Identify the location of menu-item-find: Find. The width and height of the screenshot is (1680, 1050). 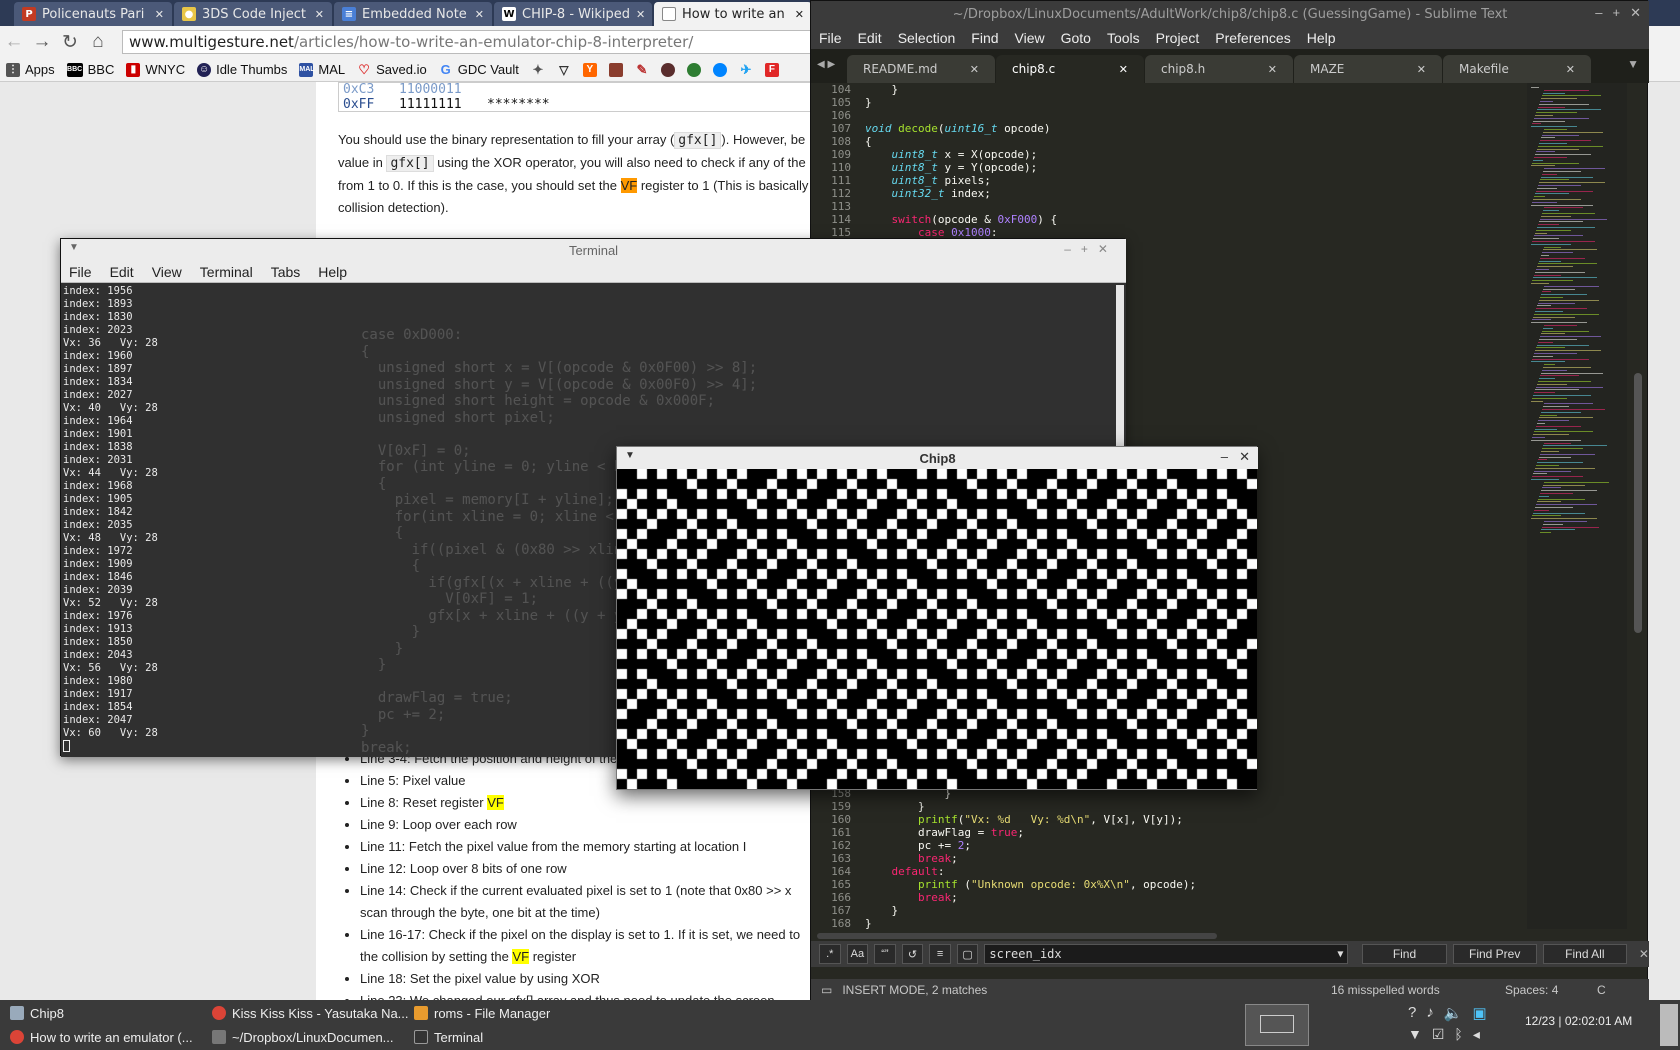
(984, 38).